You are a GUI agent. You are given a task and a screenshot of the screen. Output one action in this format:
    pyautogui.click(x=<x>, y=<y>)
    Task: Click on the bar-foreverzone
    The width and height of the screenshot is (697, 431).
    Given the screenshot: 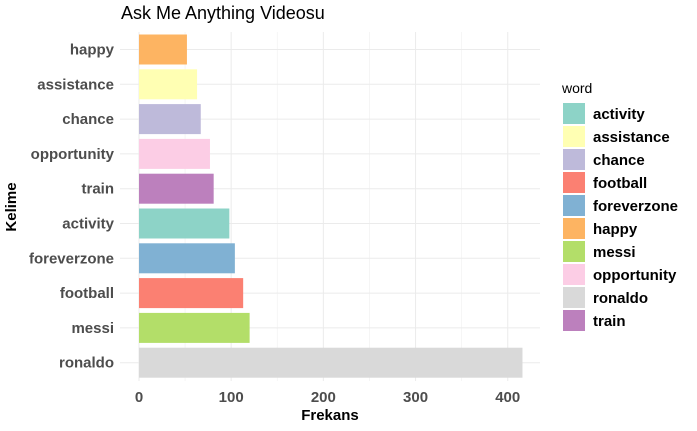 What is the action you would take?
    pyautogui.click(x=187, y=258)
    